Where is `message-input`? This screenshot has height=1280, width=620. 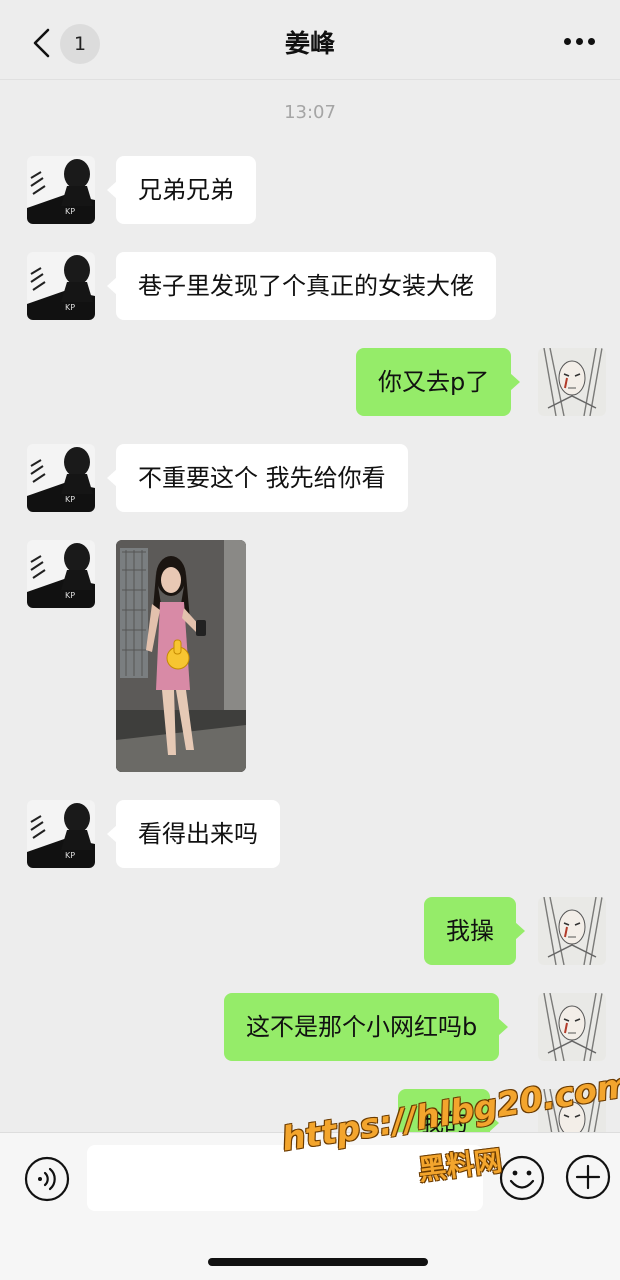 message-input is located at coordinates (285, 1178).